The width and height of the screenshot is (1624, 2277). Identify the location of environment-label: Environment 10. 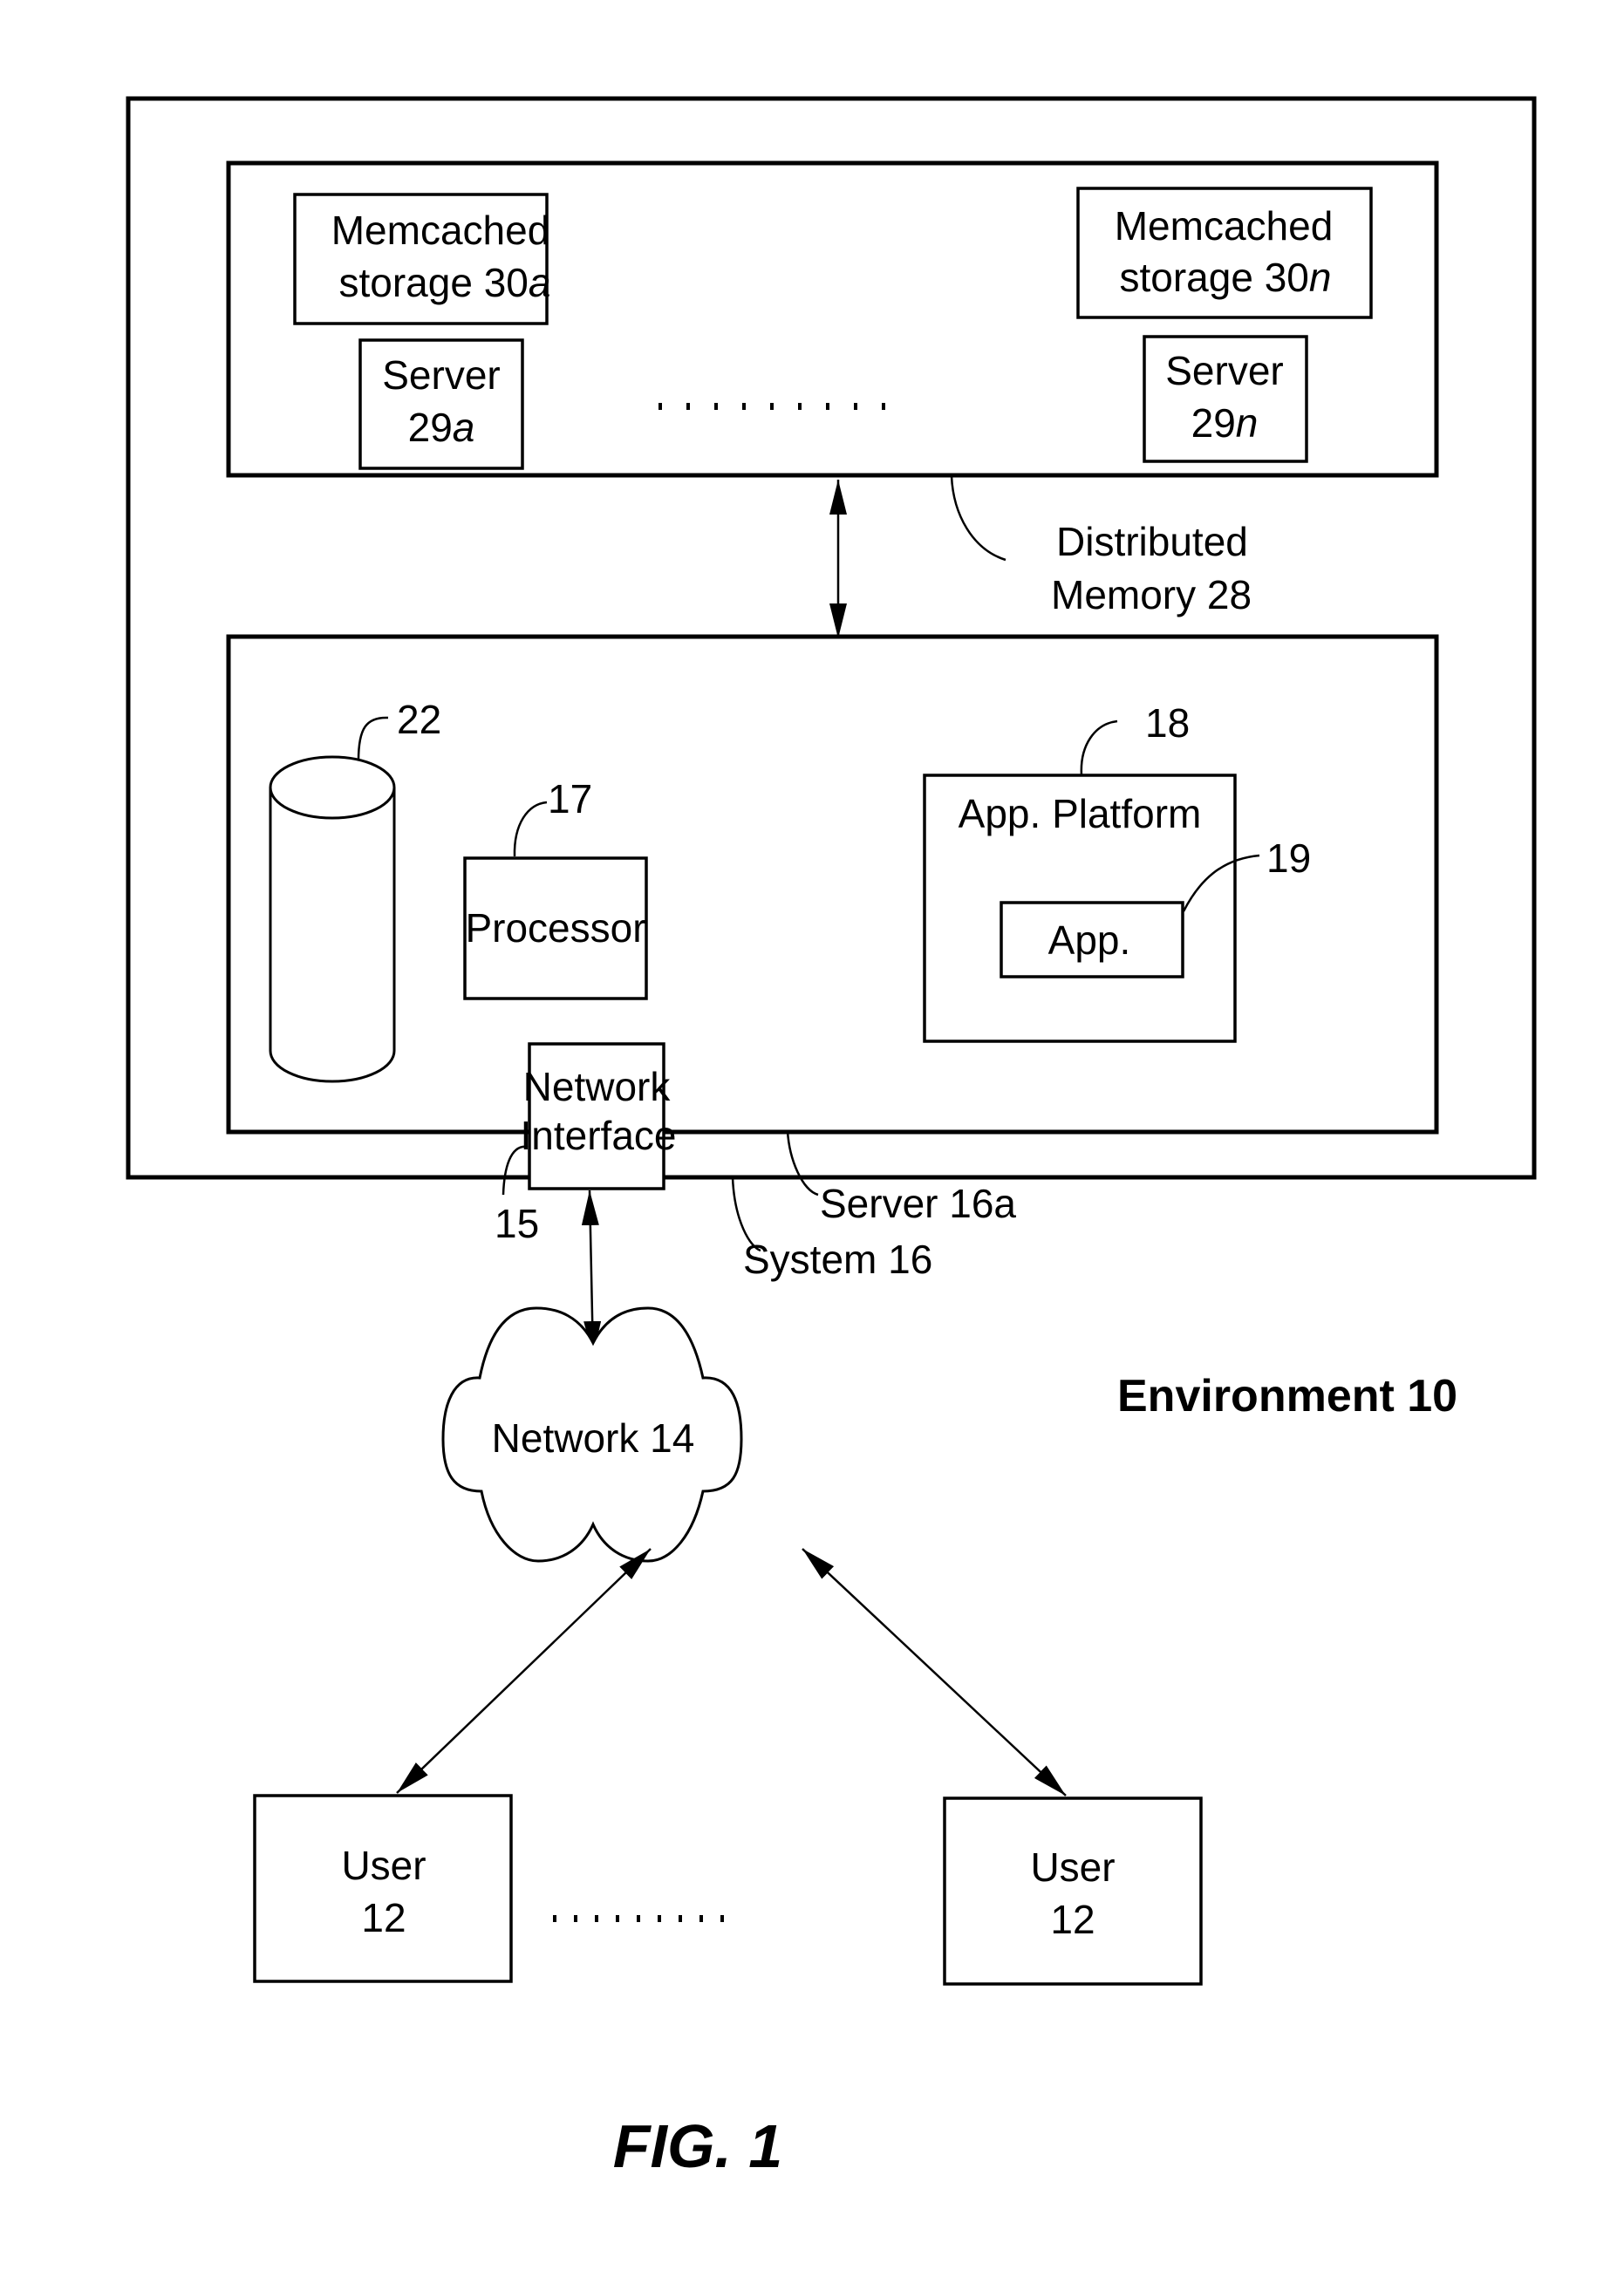
(1287, 1396).